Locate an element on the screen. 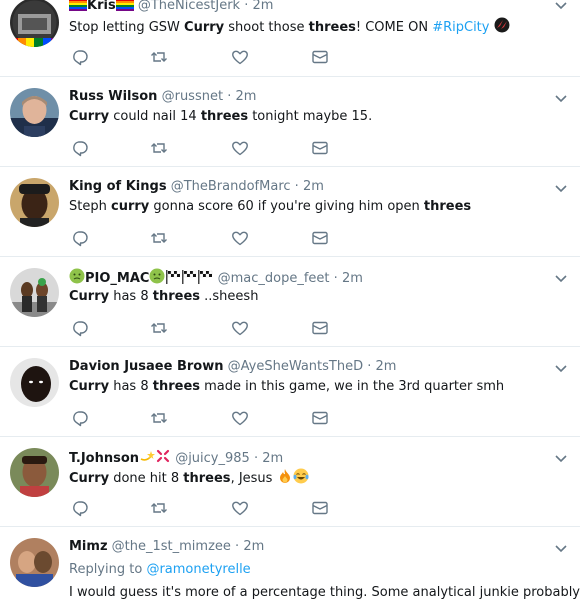  replying-to-label: Replying to is located at coordinates (108, 569).